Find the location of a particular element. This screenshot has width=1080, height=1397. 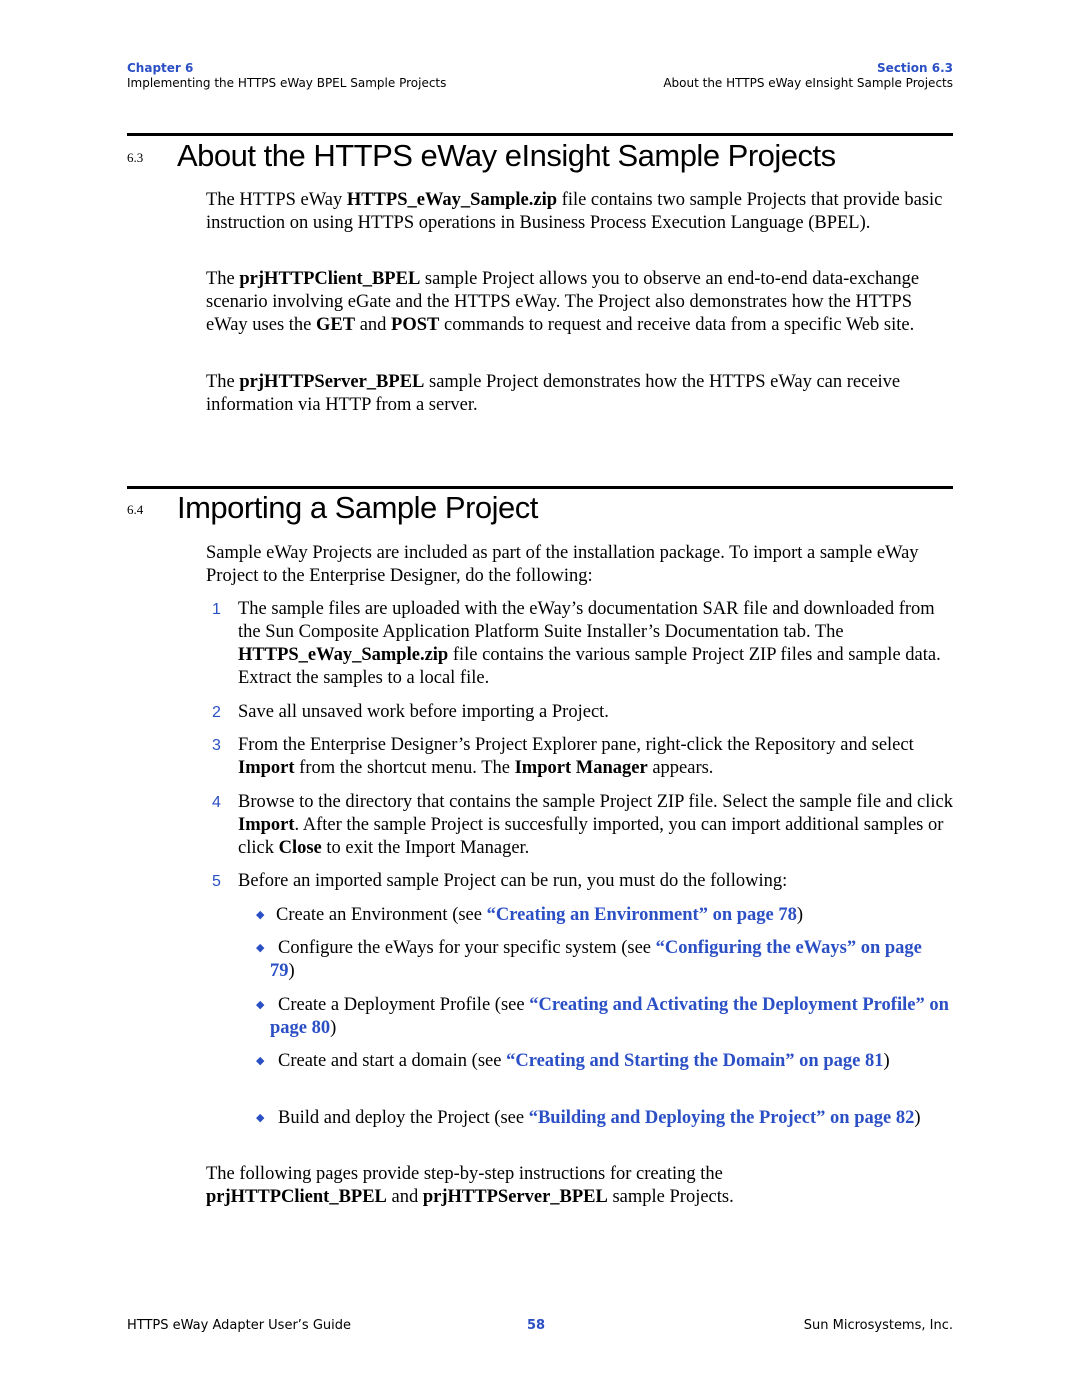

step-number: 4 is located at coordinates (216, 802).